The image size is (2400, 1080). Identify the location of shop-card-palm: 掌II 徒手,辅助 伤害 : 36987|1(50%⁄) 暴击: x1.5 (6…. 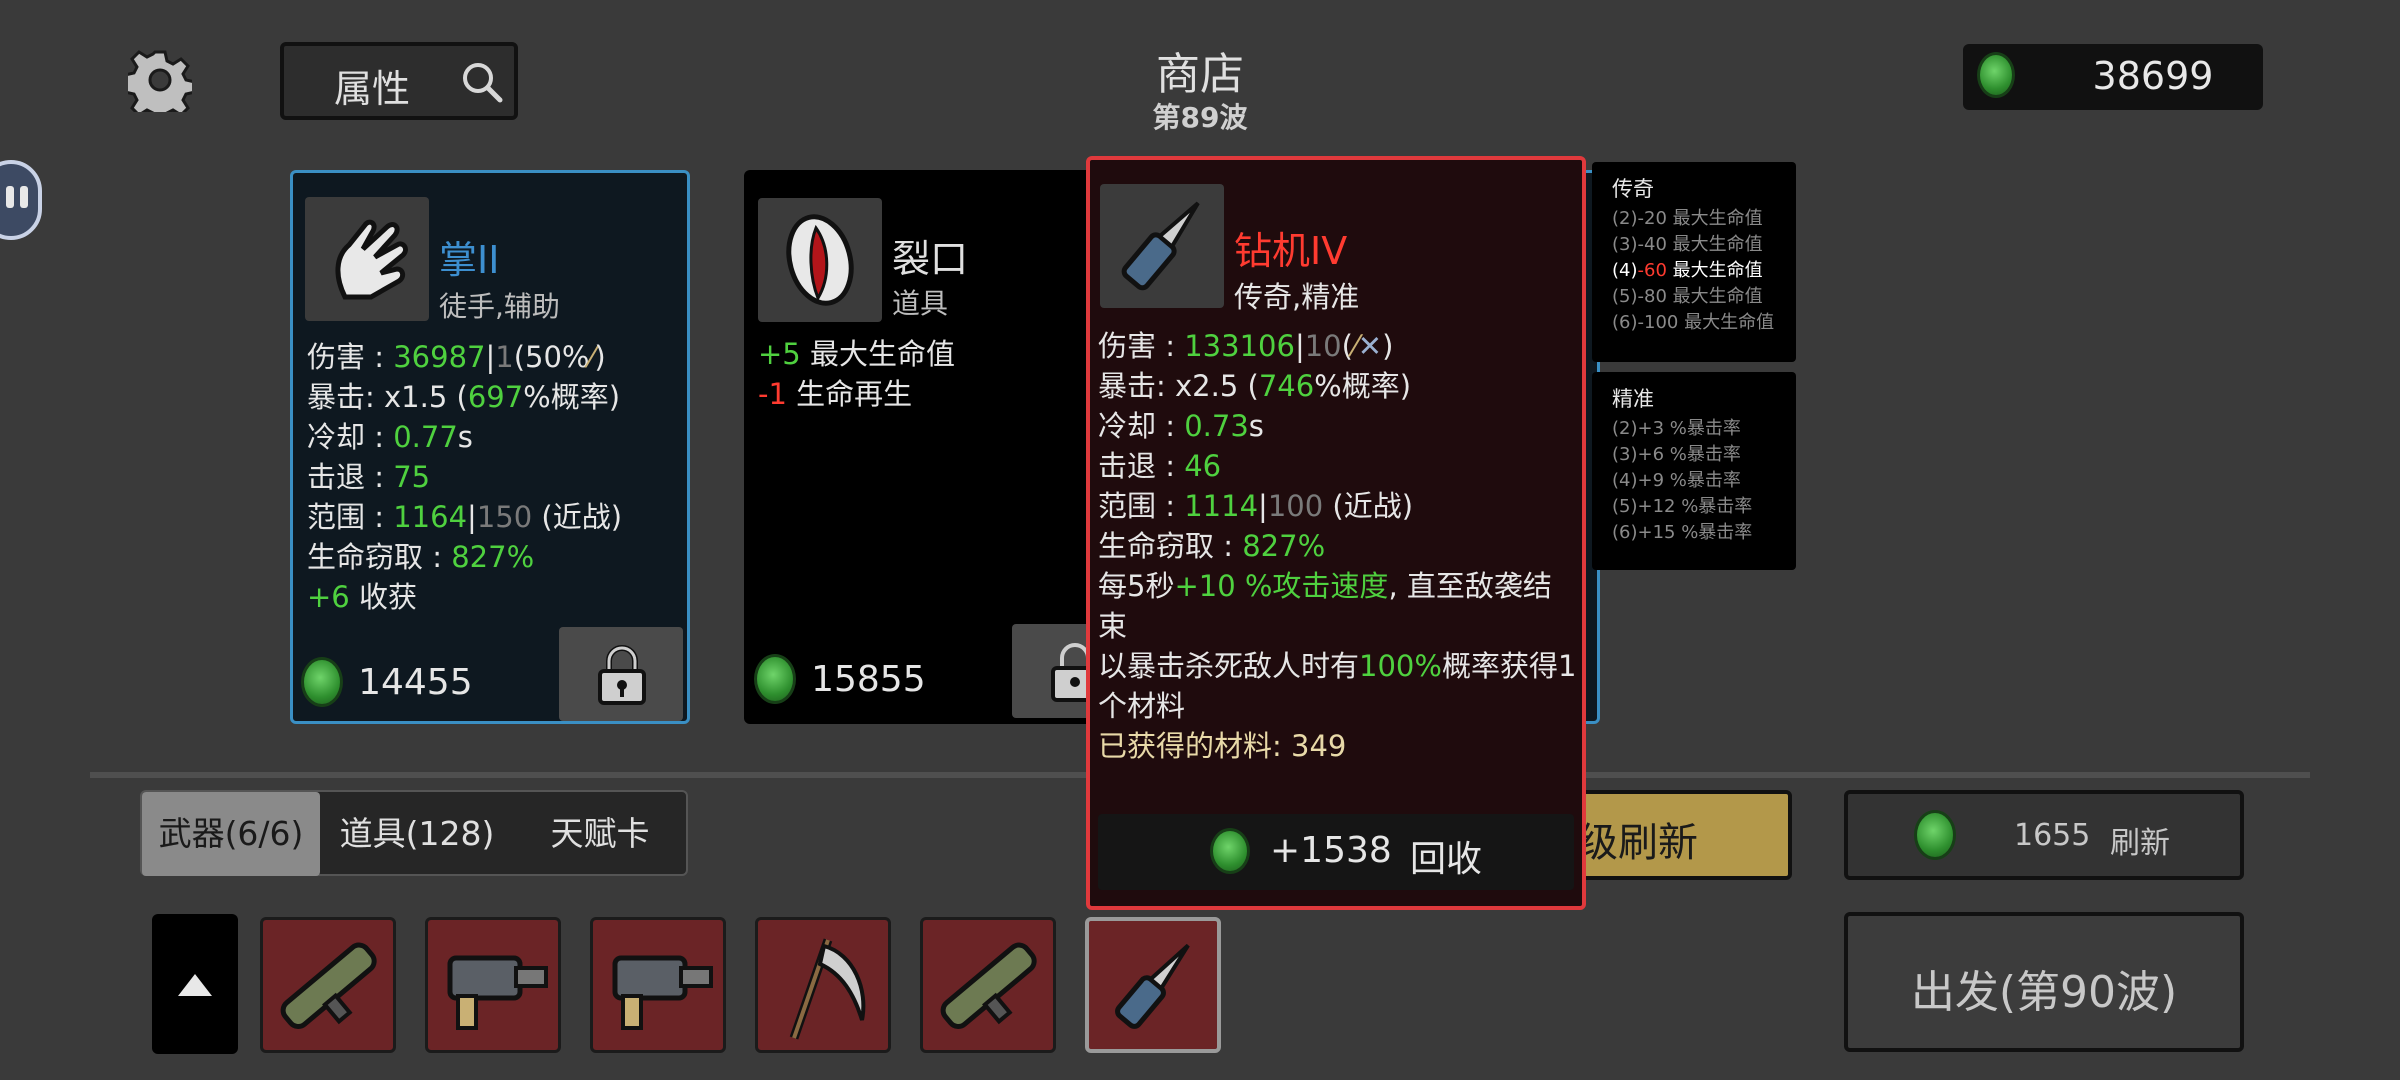
(490, 447).